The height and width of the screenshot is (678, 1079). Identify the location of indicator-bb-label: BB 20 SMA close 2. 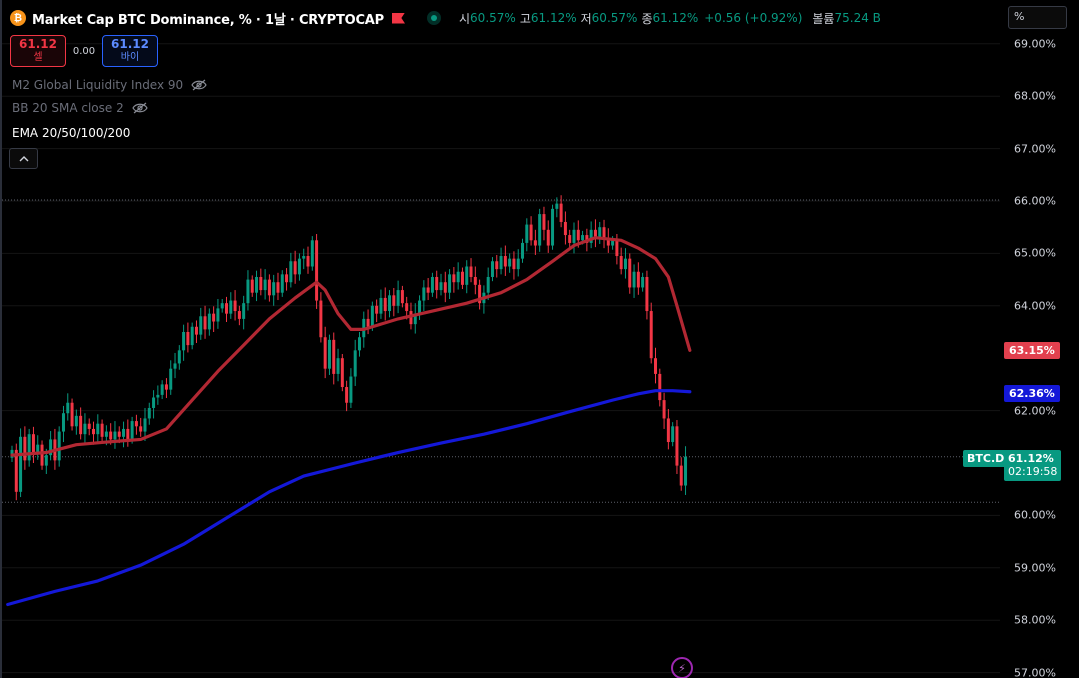
(68, 108).